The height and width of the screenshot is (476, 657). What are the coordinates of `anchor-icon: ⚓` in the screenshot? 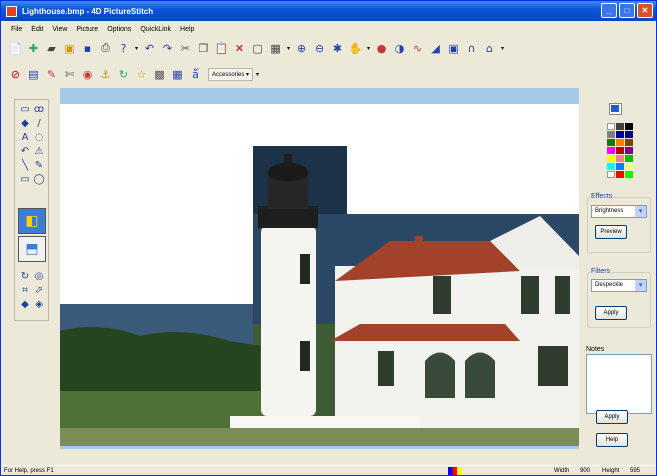 It's located at (105, 74).